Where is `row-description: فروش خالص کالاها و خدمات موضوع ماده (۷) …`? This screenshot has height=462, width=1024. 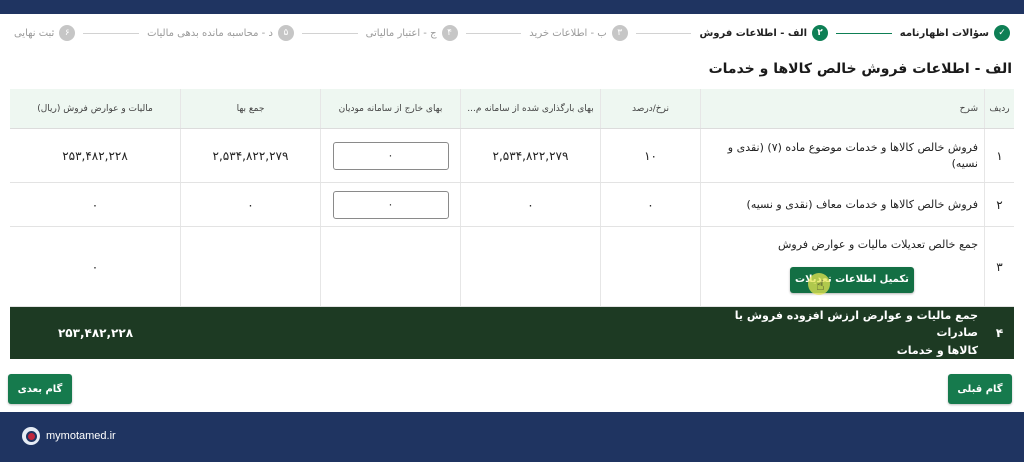
row-description: فروش خالص کالاها و خدمات موضوع ماده (۷) … is located at coordinates (842, 155).